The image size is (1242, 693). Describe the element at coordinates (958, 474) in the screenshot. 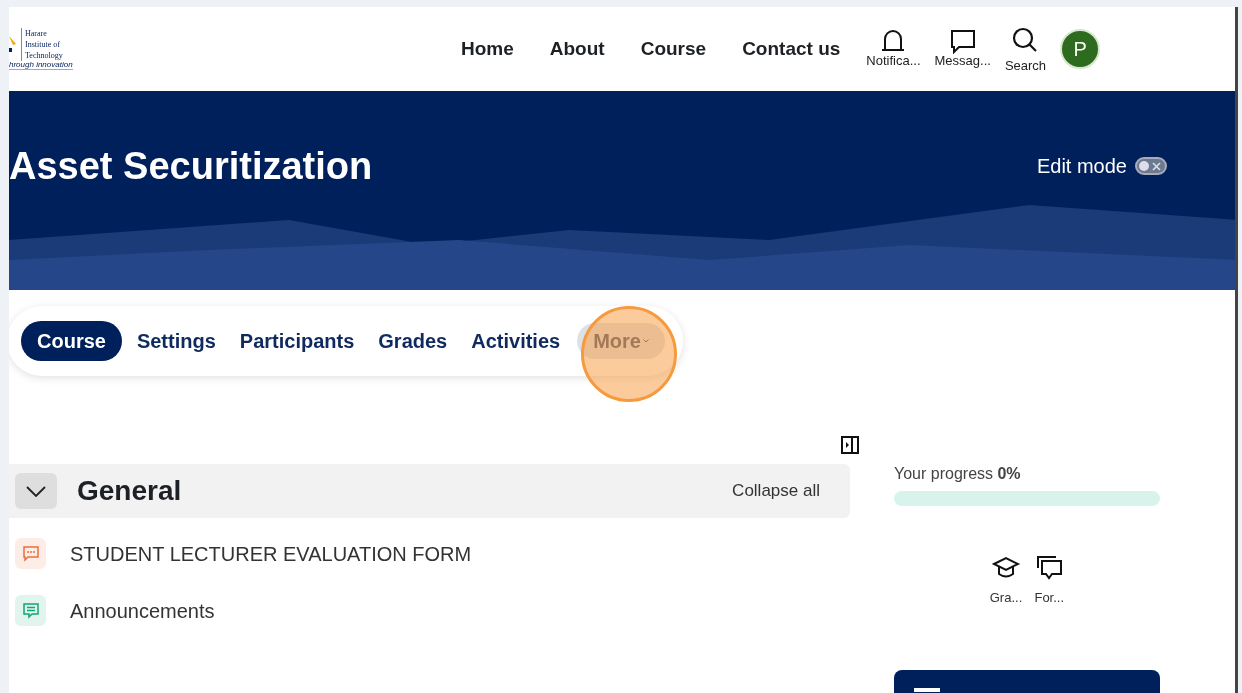

I see `progress-label: Your progress 0%` at that location.